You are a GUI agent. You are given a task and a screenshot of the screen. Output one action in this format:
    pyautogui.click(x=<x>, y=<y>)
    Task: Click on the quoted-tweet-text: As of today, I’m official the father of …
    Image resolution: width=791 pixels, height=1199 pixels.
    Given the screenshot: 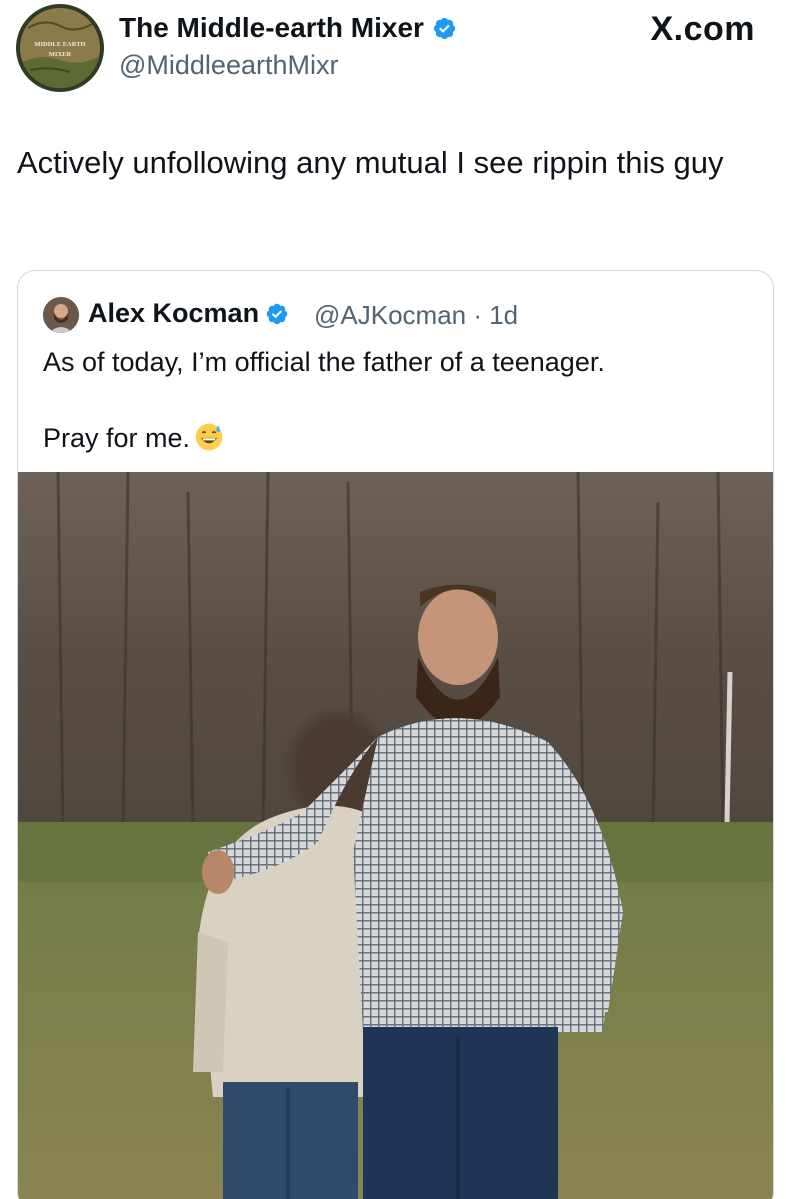 What is the action you would take?
    pyautogui.click(x=393, y=400)
    